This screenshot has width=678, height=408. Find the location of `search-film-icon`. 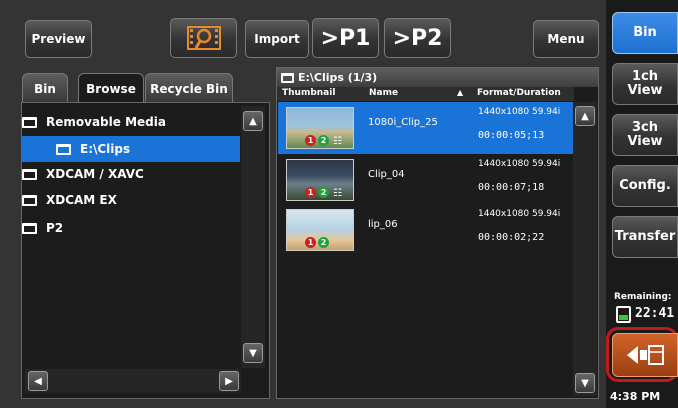

search-film-icon is located at coordinates (203, 38).